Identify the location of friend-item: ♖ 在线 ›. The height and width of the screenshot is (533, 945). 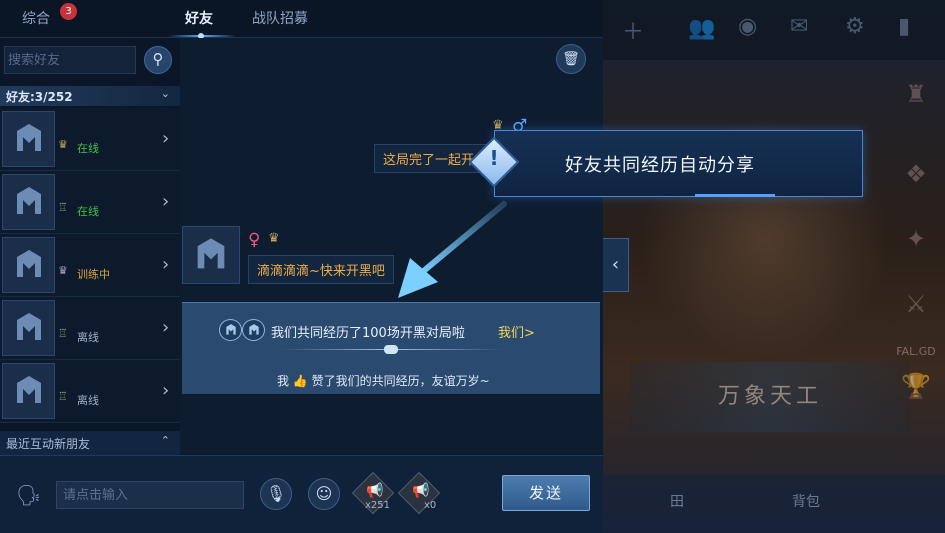
(90, 202).